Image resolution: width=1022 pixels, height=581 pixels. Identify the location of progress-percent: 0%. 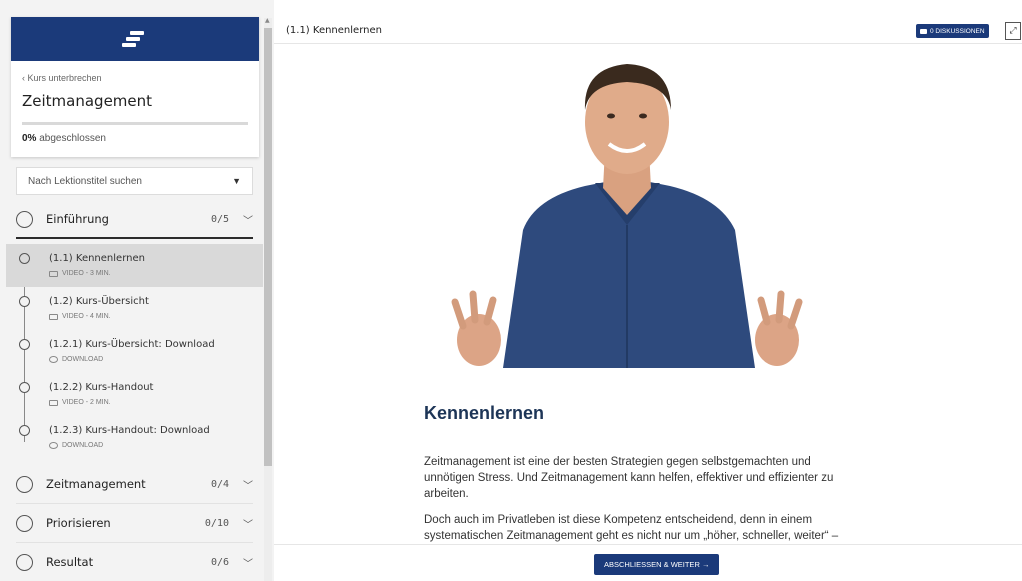
(29, 138).